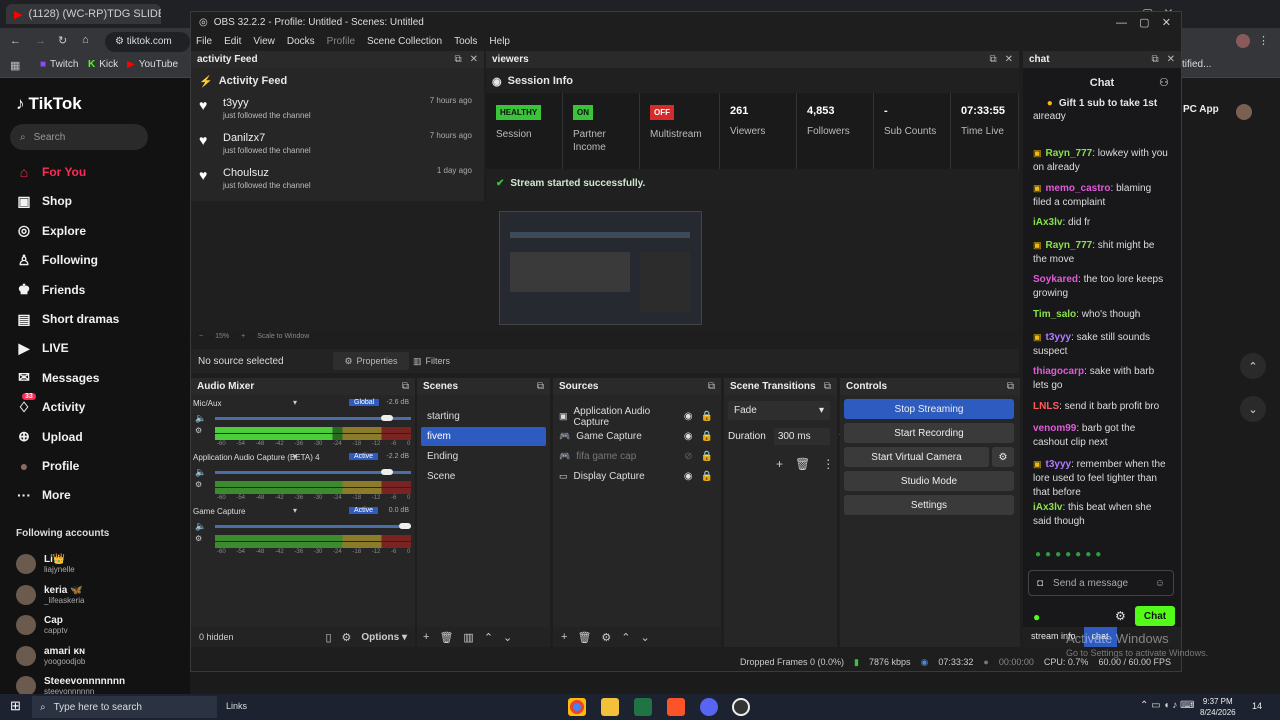 This screenshot has height=720, width=1280. Describe the element at coordinates (499, 41) in the screenshot. I see `menu-help: Help` at that location.